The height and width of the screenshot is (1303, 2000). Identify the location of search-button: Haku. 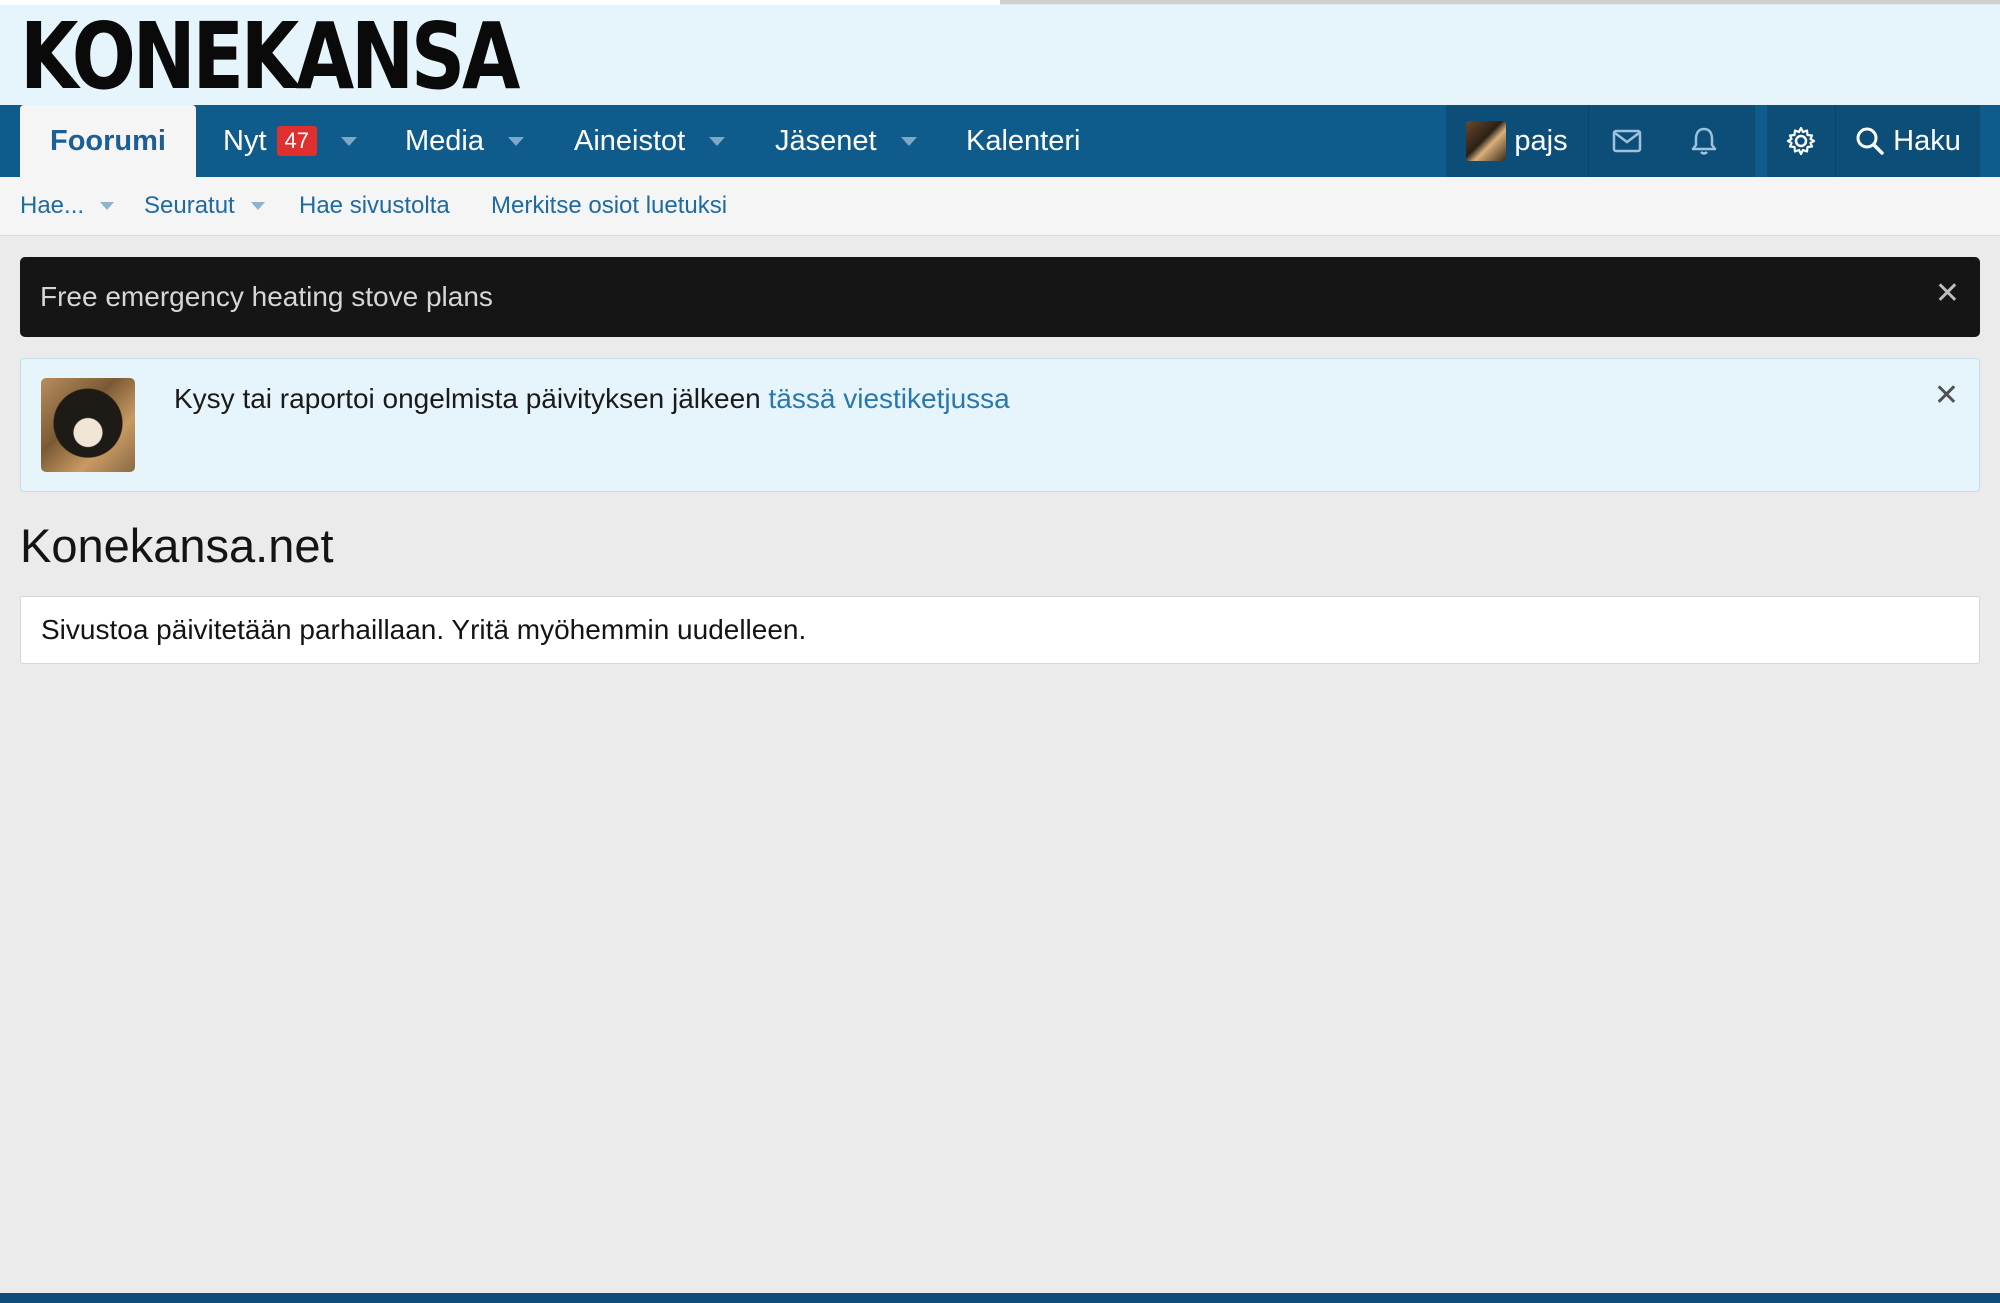
(1908, 141).